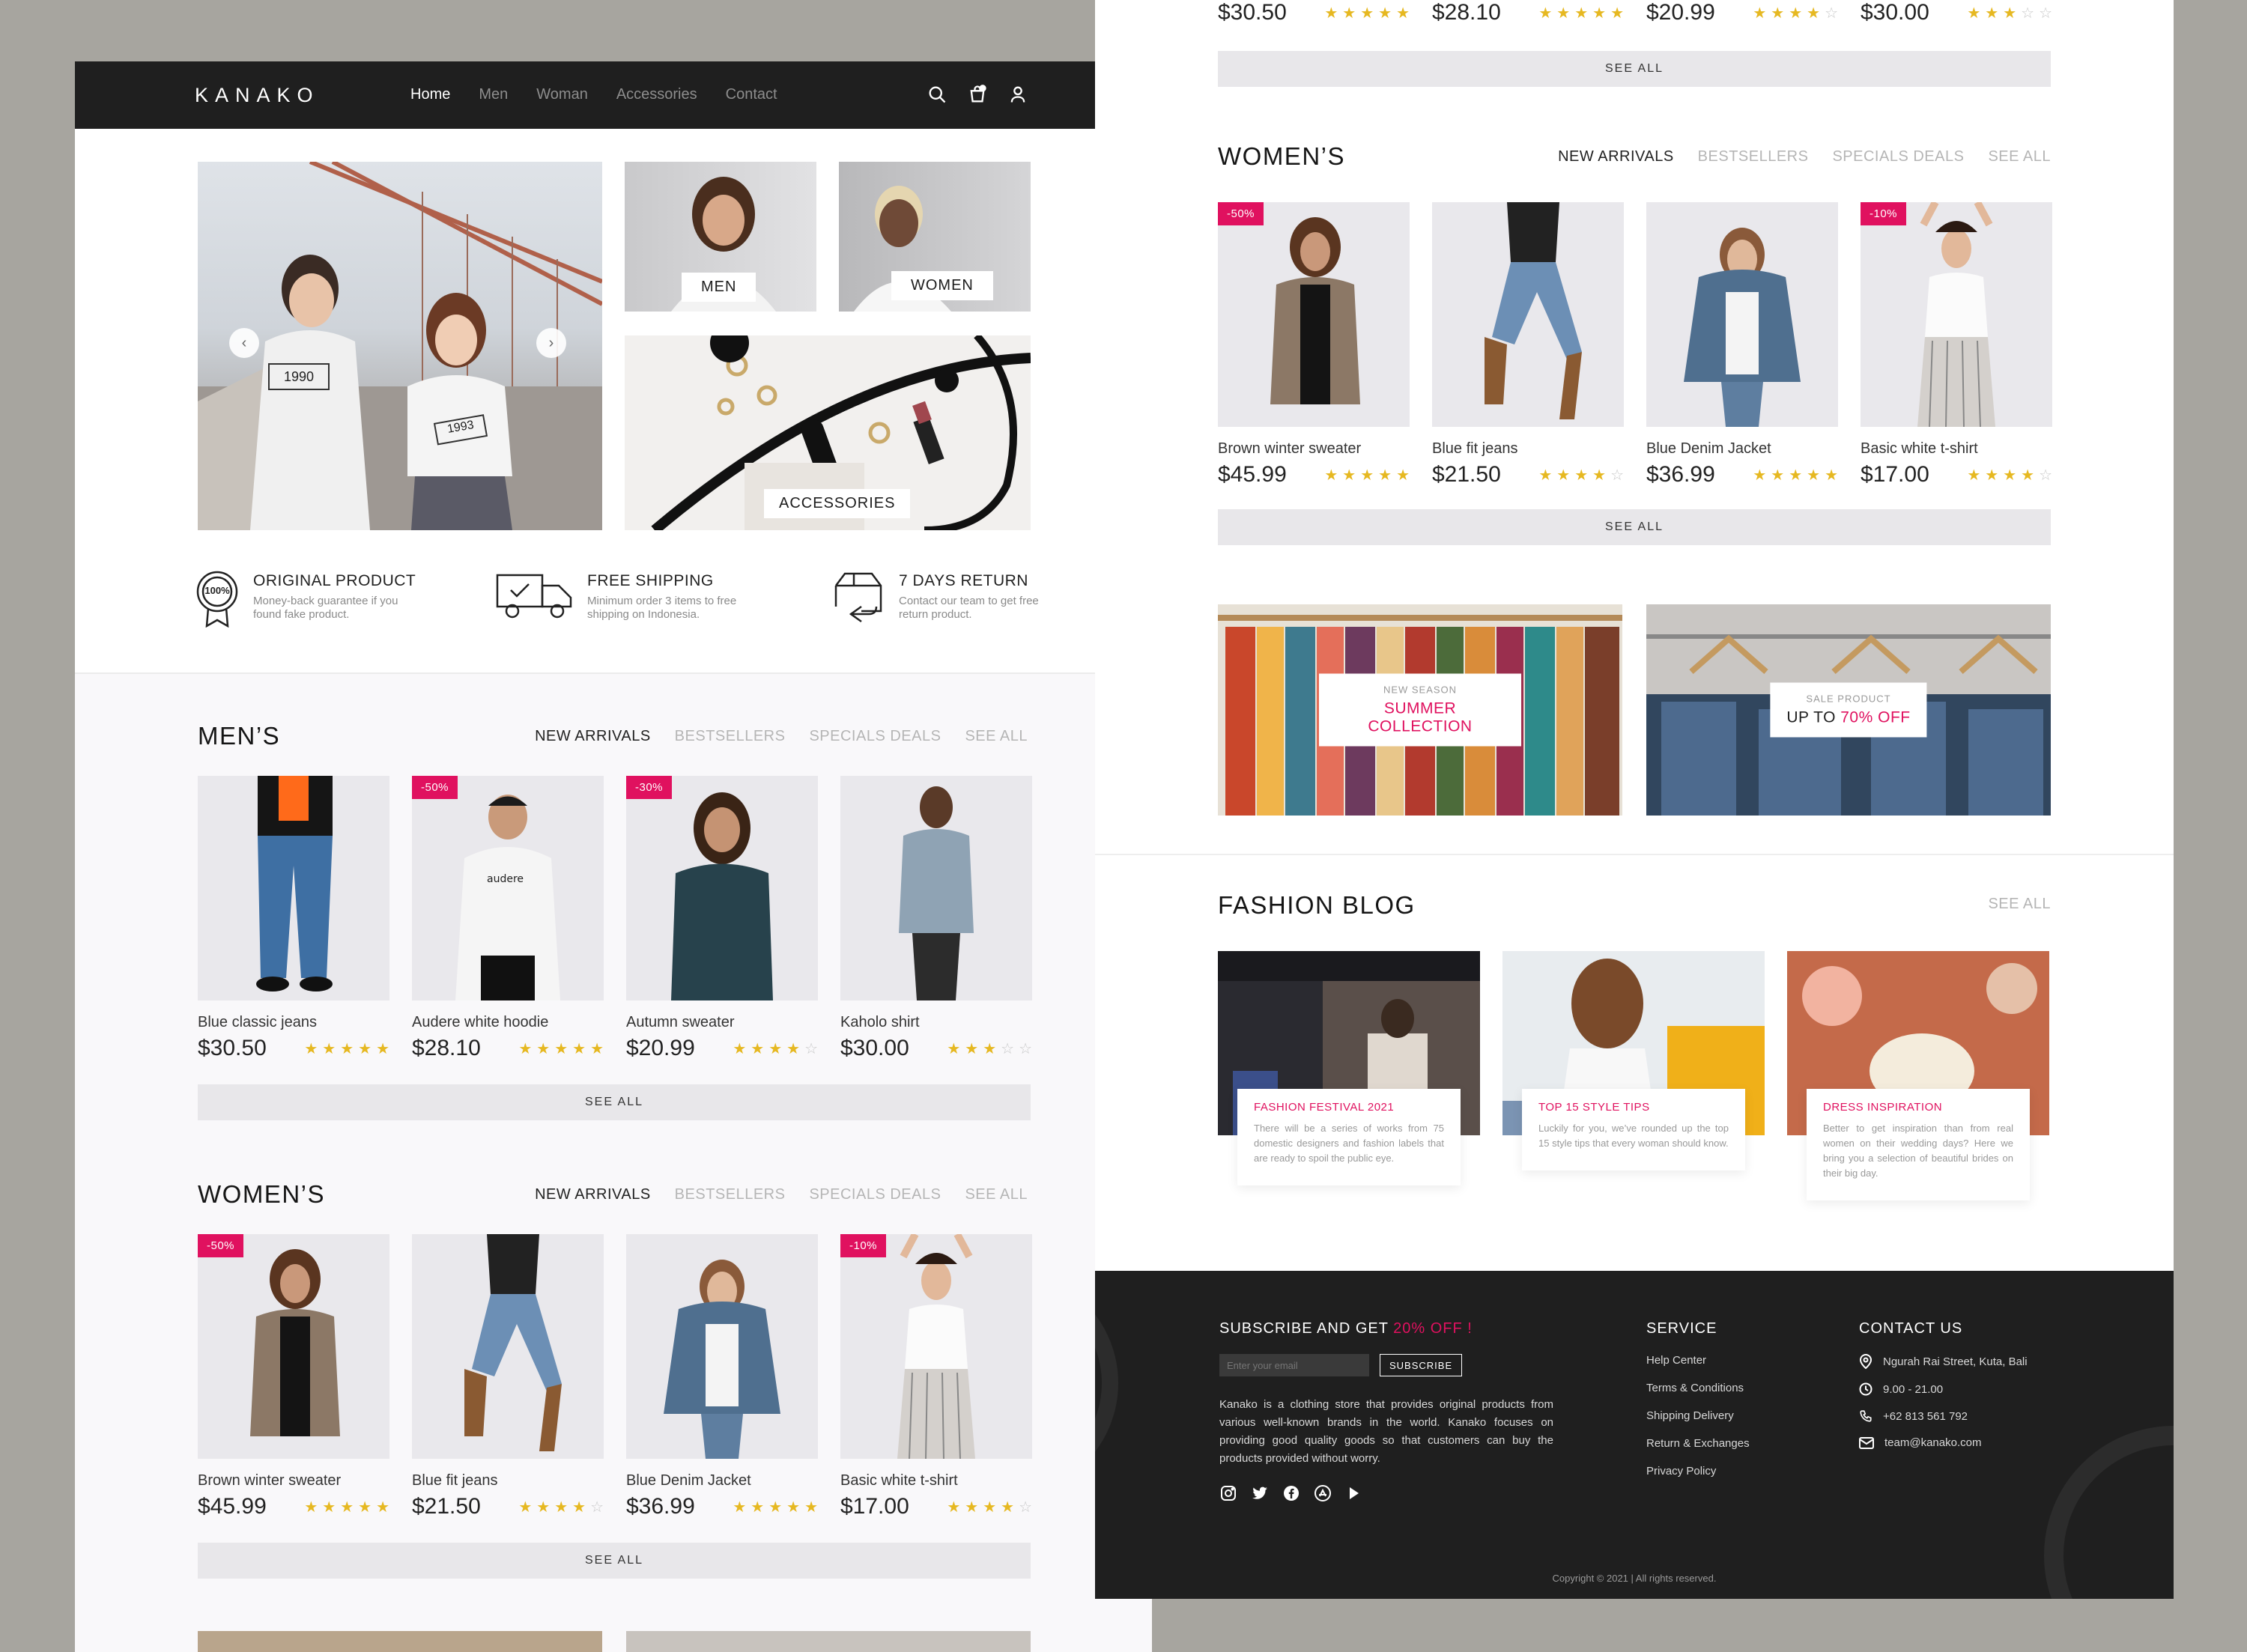 Image resolution: width=2247 pixels, height=1652 pixels. I want to click on promo-sale-70-off: SALE PRODUCT UP TO 70% OFF, so click(1848, 710).